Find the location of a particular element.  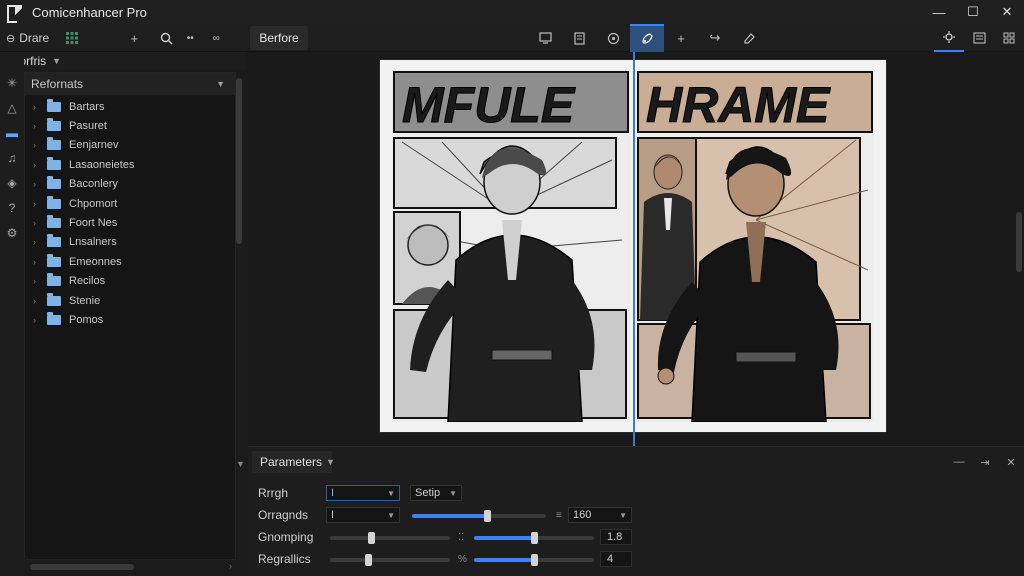

tag-icon: ◈ is located at coordinates (12, 182).